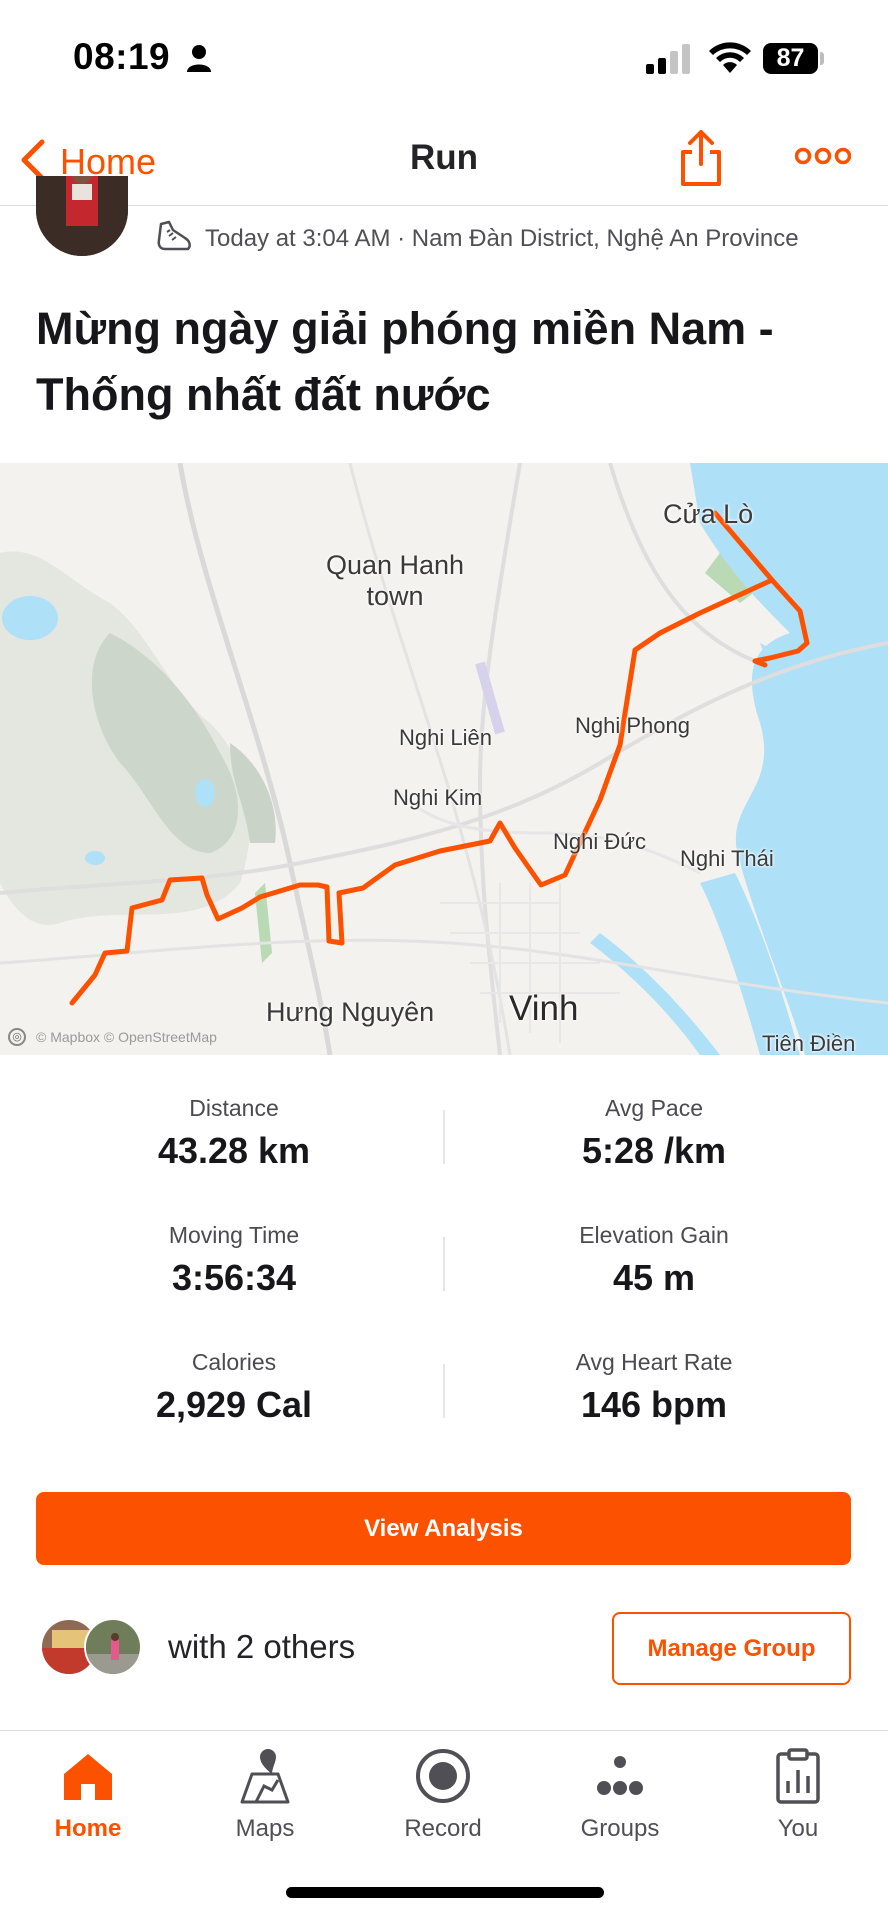  What do you see at coordinates (727, 858) in the screenshot?
I see `map-label-nghi-thai: Nghi Thái` at bounding box center [727, 858].